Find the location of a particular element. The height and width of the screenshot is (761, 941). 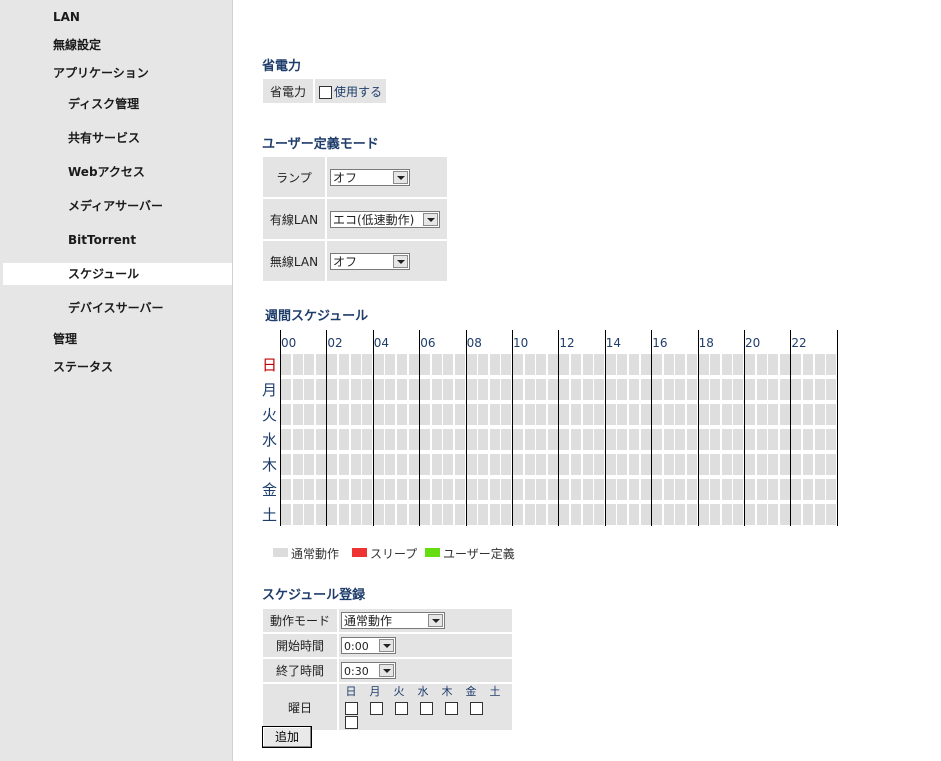

dow-fri-checkbox is located at coordinates (476, 708).